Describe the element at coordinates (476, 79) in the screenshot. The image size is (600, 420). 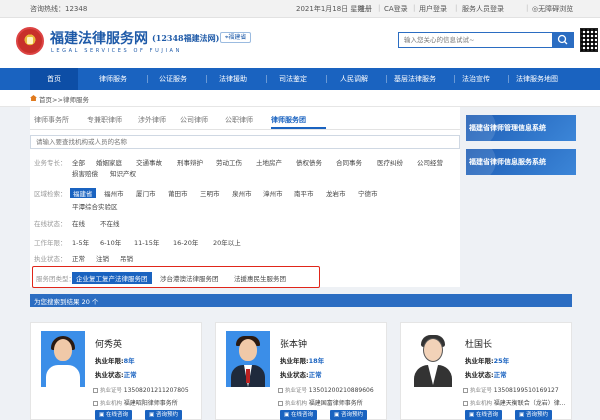
I see `nav-law-promotion: 法治宣传` at that location.